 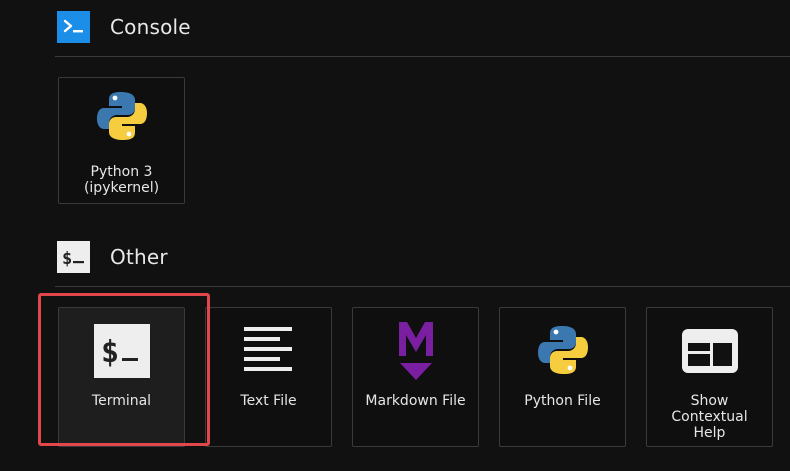 I want to click on contextual-help-card: Show Contextual Help, so click(x=709, y=377).